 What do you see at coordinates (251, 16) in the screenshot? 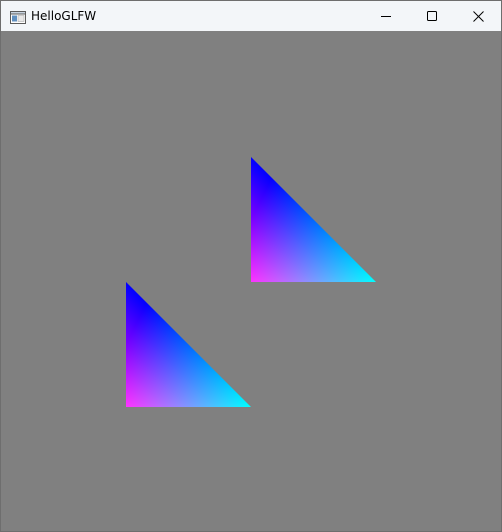
I see `title-bar: HelloGLFW` at bounding box center [251, 16].